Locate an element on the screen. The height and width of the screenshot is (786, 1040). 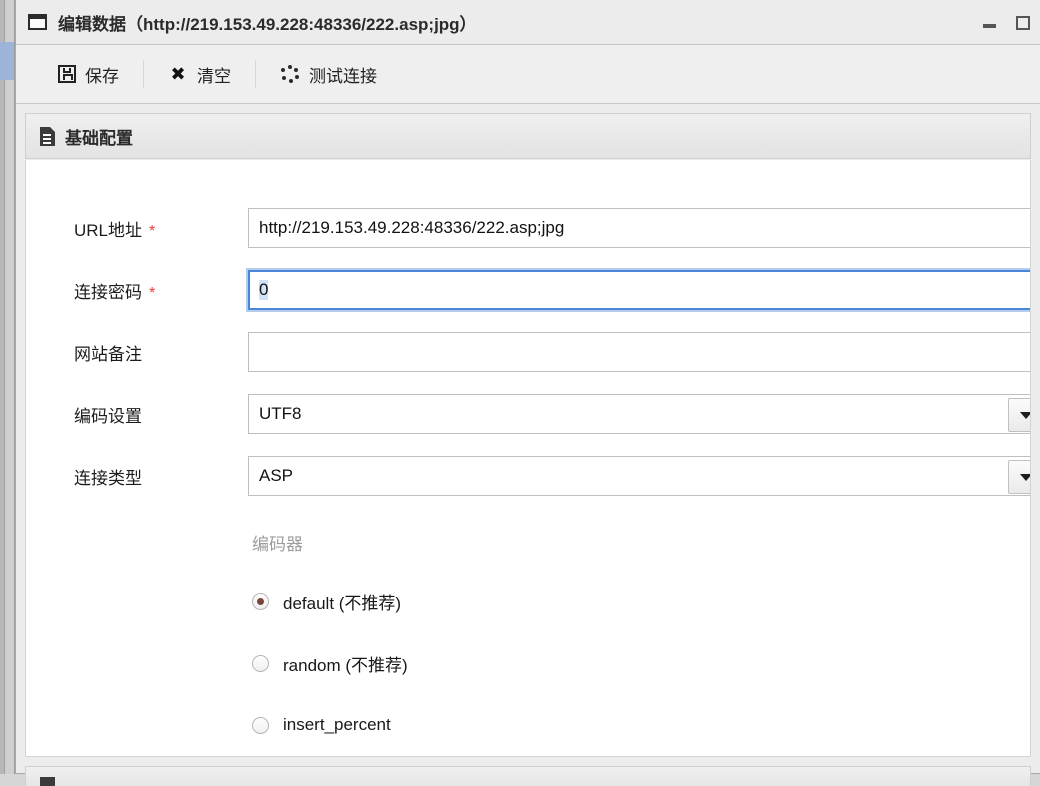
connection-type-field-label: 连接类型 is located at coordinates (159, 476).